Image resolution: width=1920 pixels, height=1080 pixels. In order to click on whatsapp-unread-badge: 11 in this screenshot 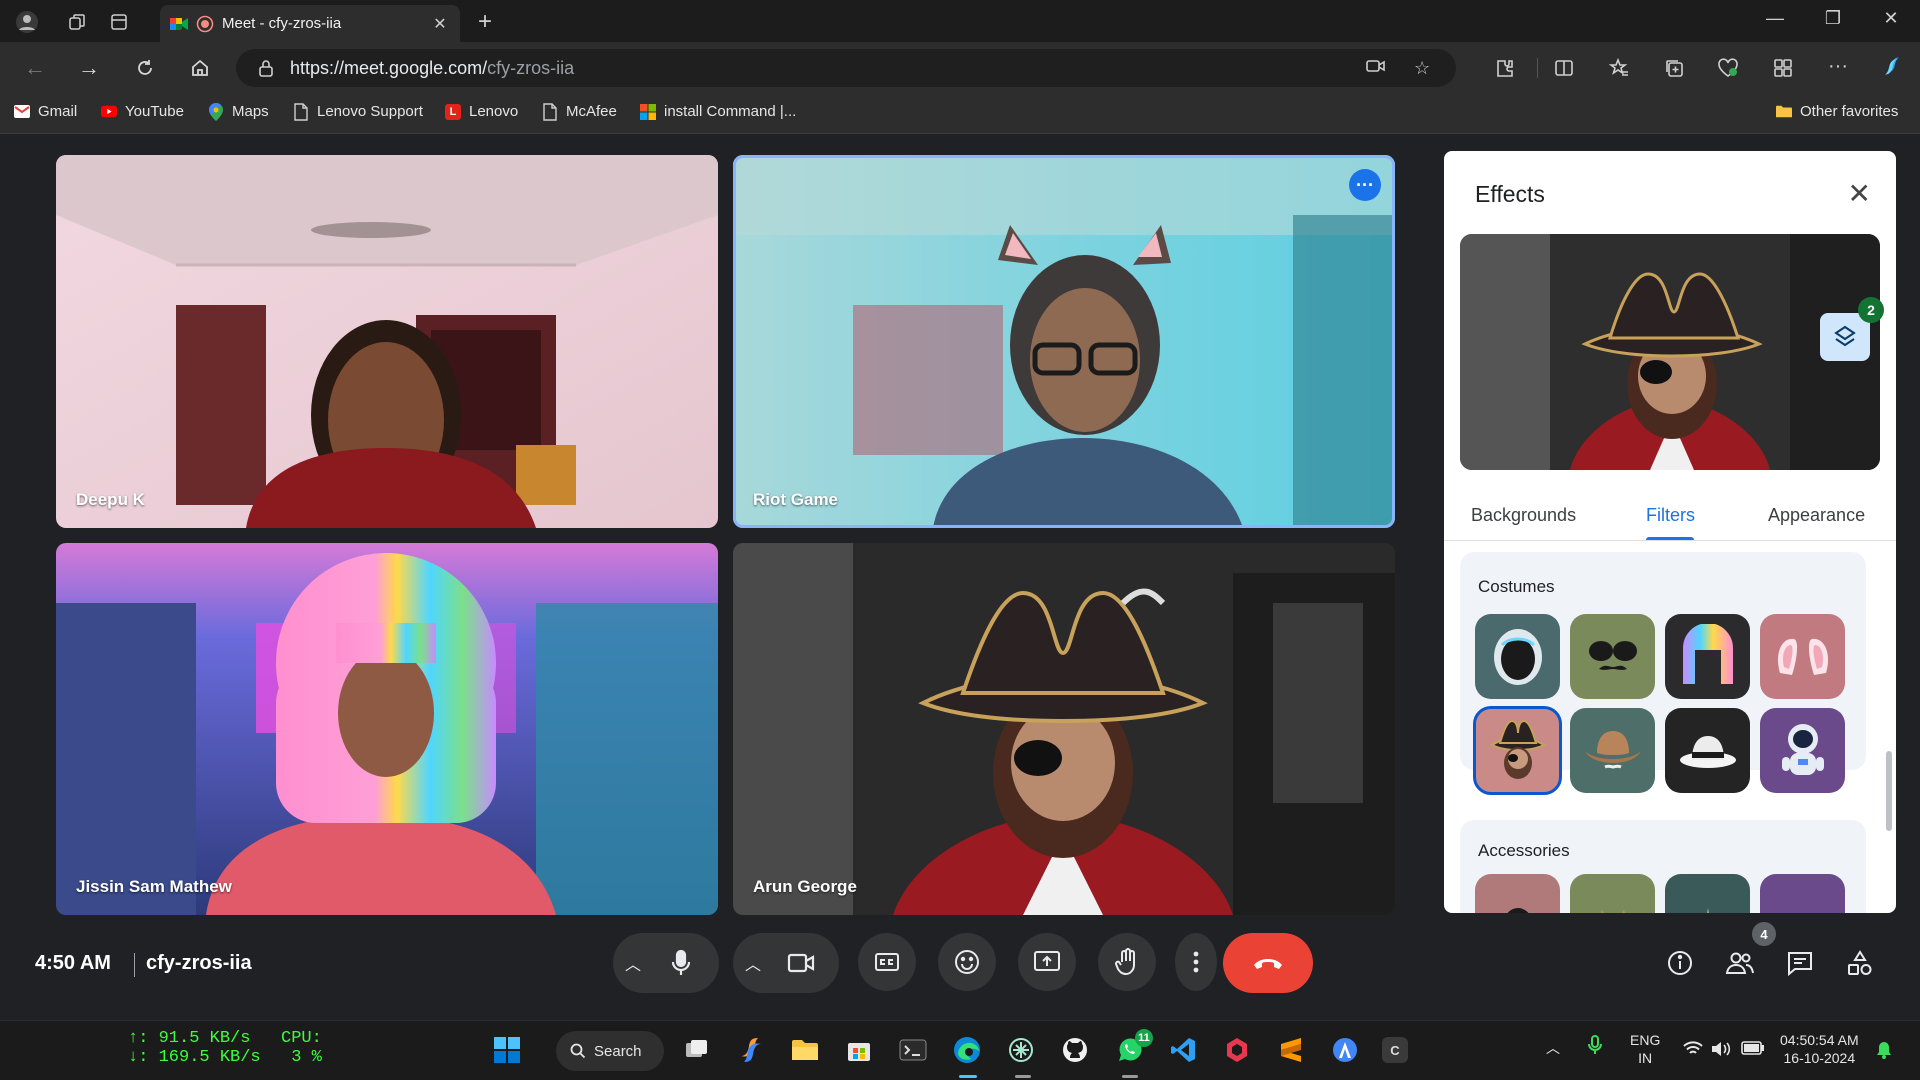, I will do `click(1144, 1038)`.